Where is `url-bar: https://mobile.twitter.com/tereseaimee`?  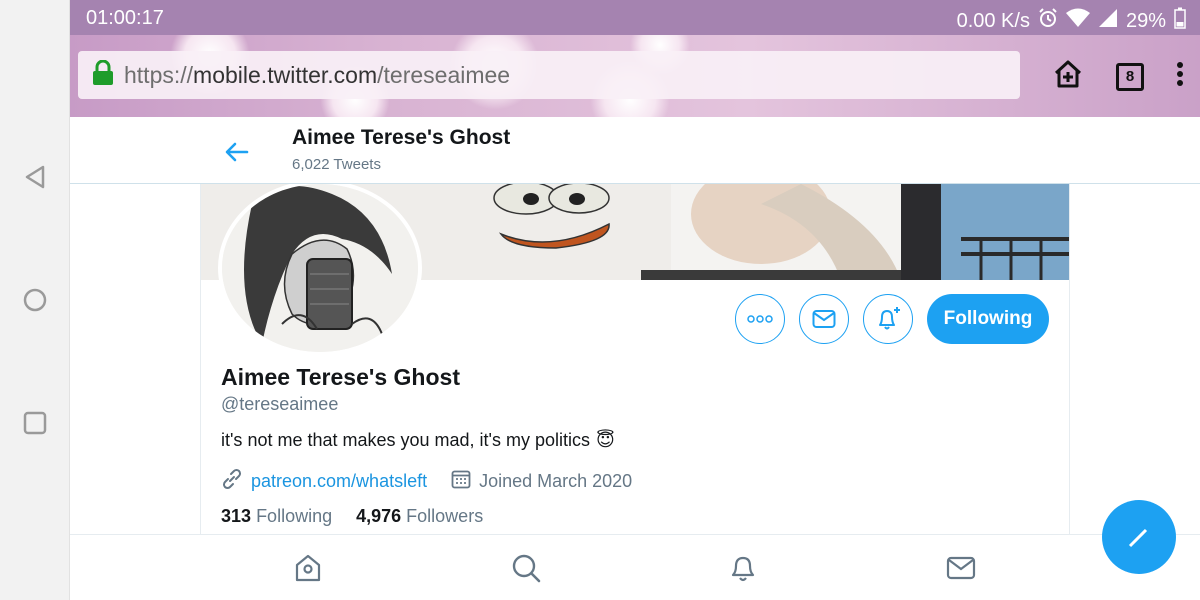 url-bar: https://mobile.twitter.com/tereseaimee is located at coordinates (549, 75).